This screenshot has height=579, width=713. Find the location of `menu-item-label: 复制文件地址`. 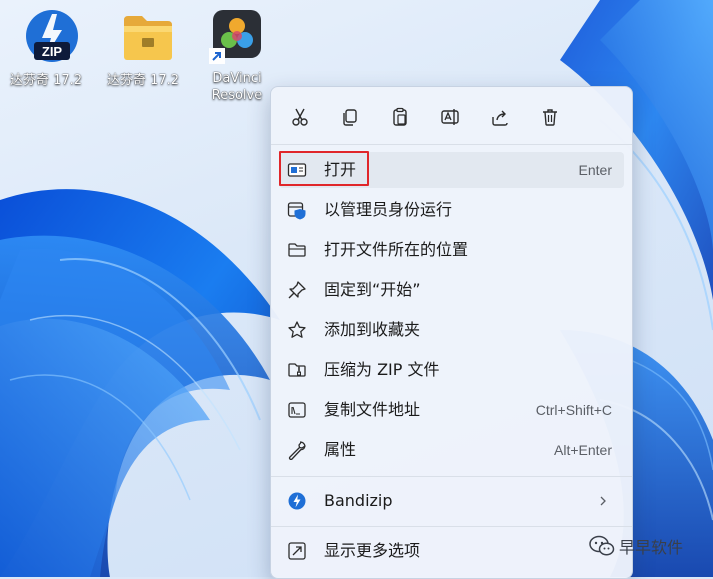

menu-item-label: 复制文件地址 is located at coordinates (372, 409).